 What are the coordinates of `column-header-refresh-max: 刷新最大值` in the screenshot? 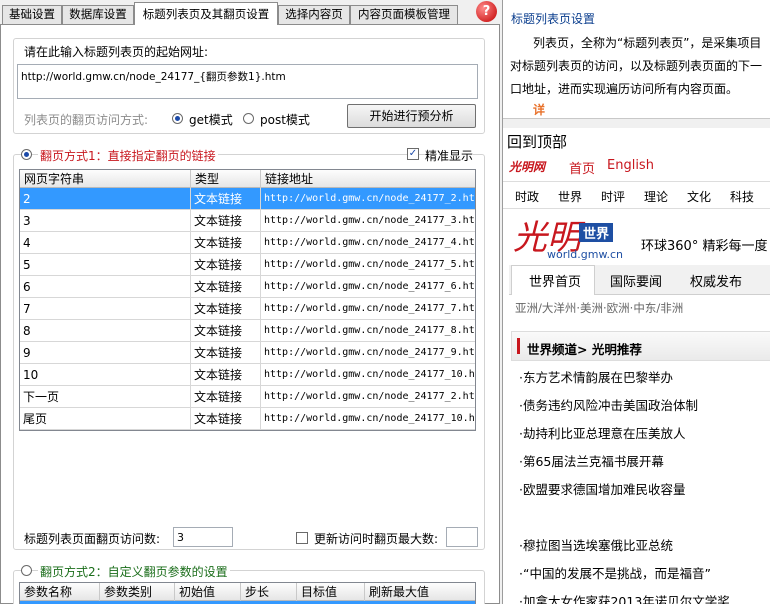 It's located at (420, 592).